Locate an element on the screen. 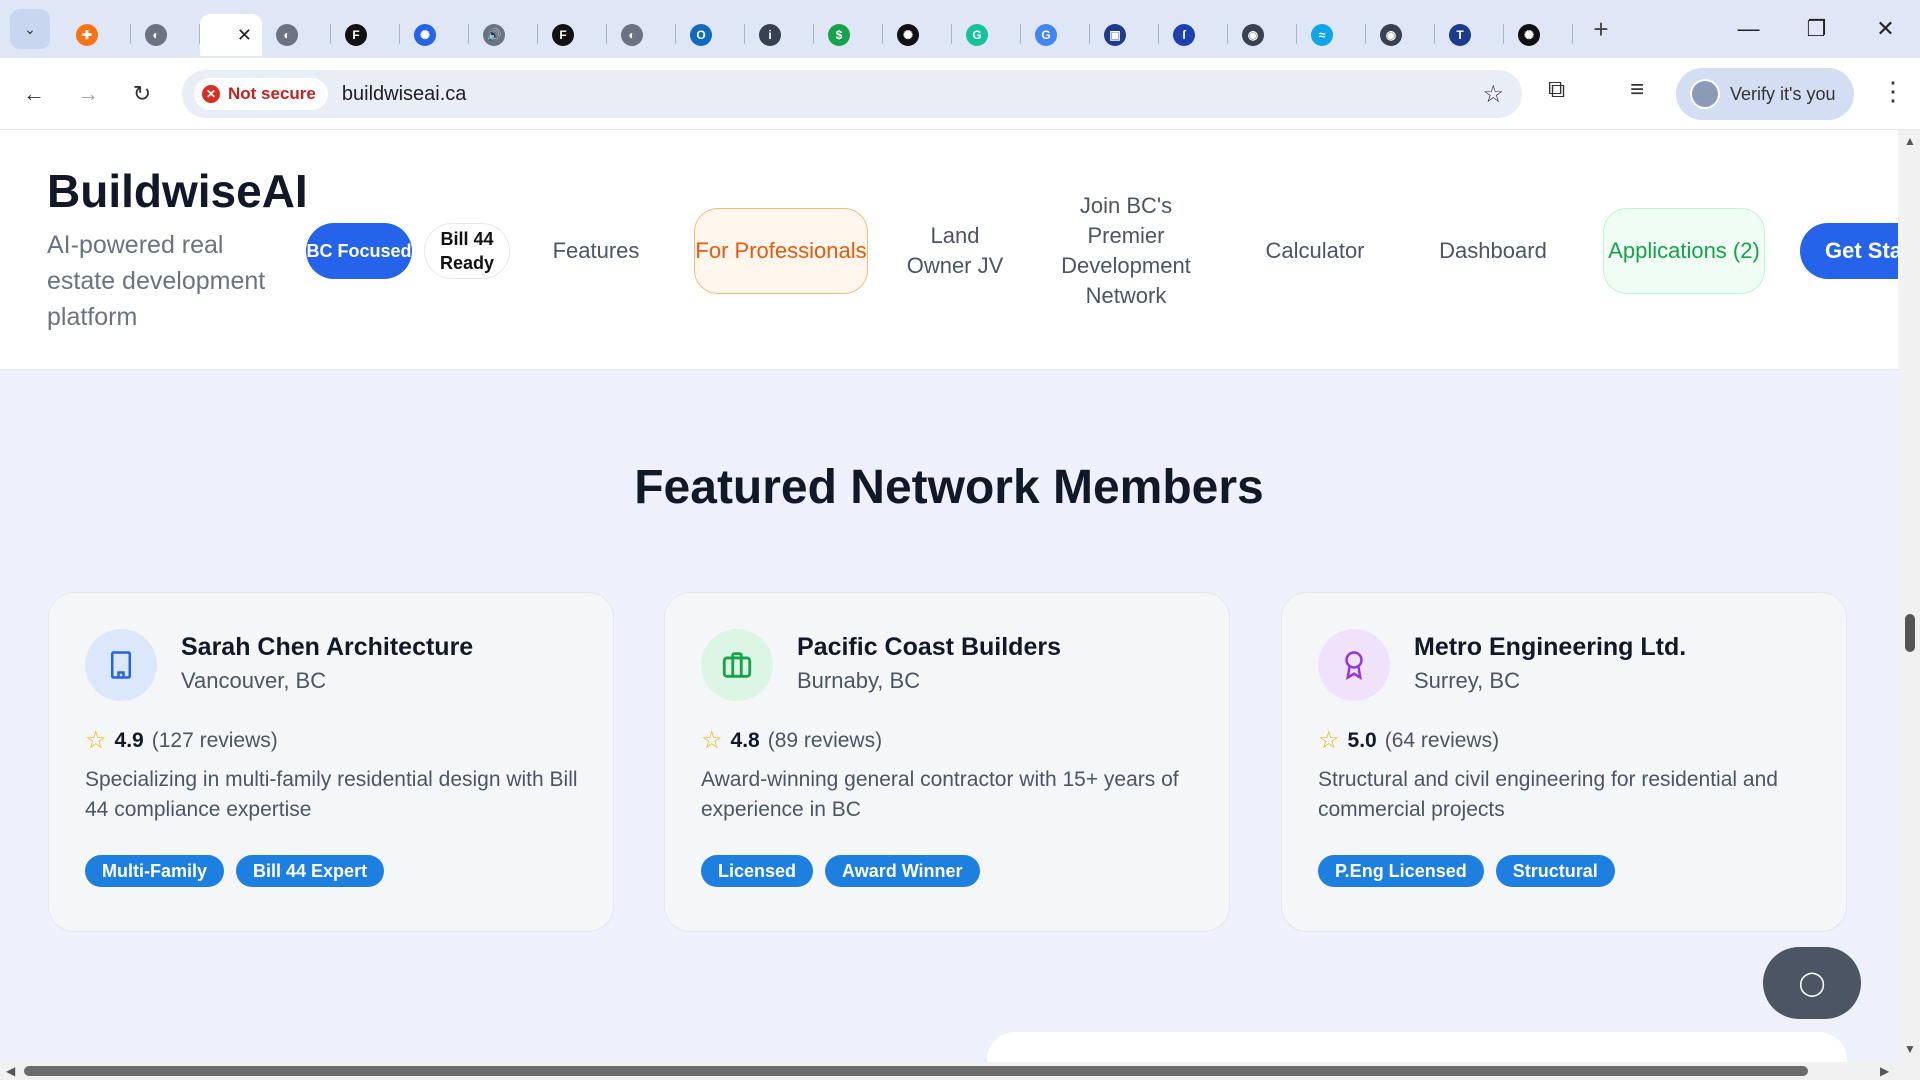 Image resolution: width=1920 pixels, height=1080 pixels. close-tab-icon: ✕ is located at coordinates (244, 35).